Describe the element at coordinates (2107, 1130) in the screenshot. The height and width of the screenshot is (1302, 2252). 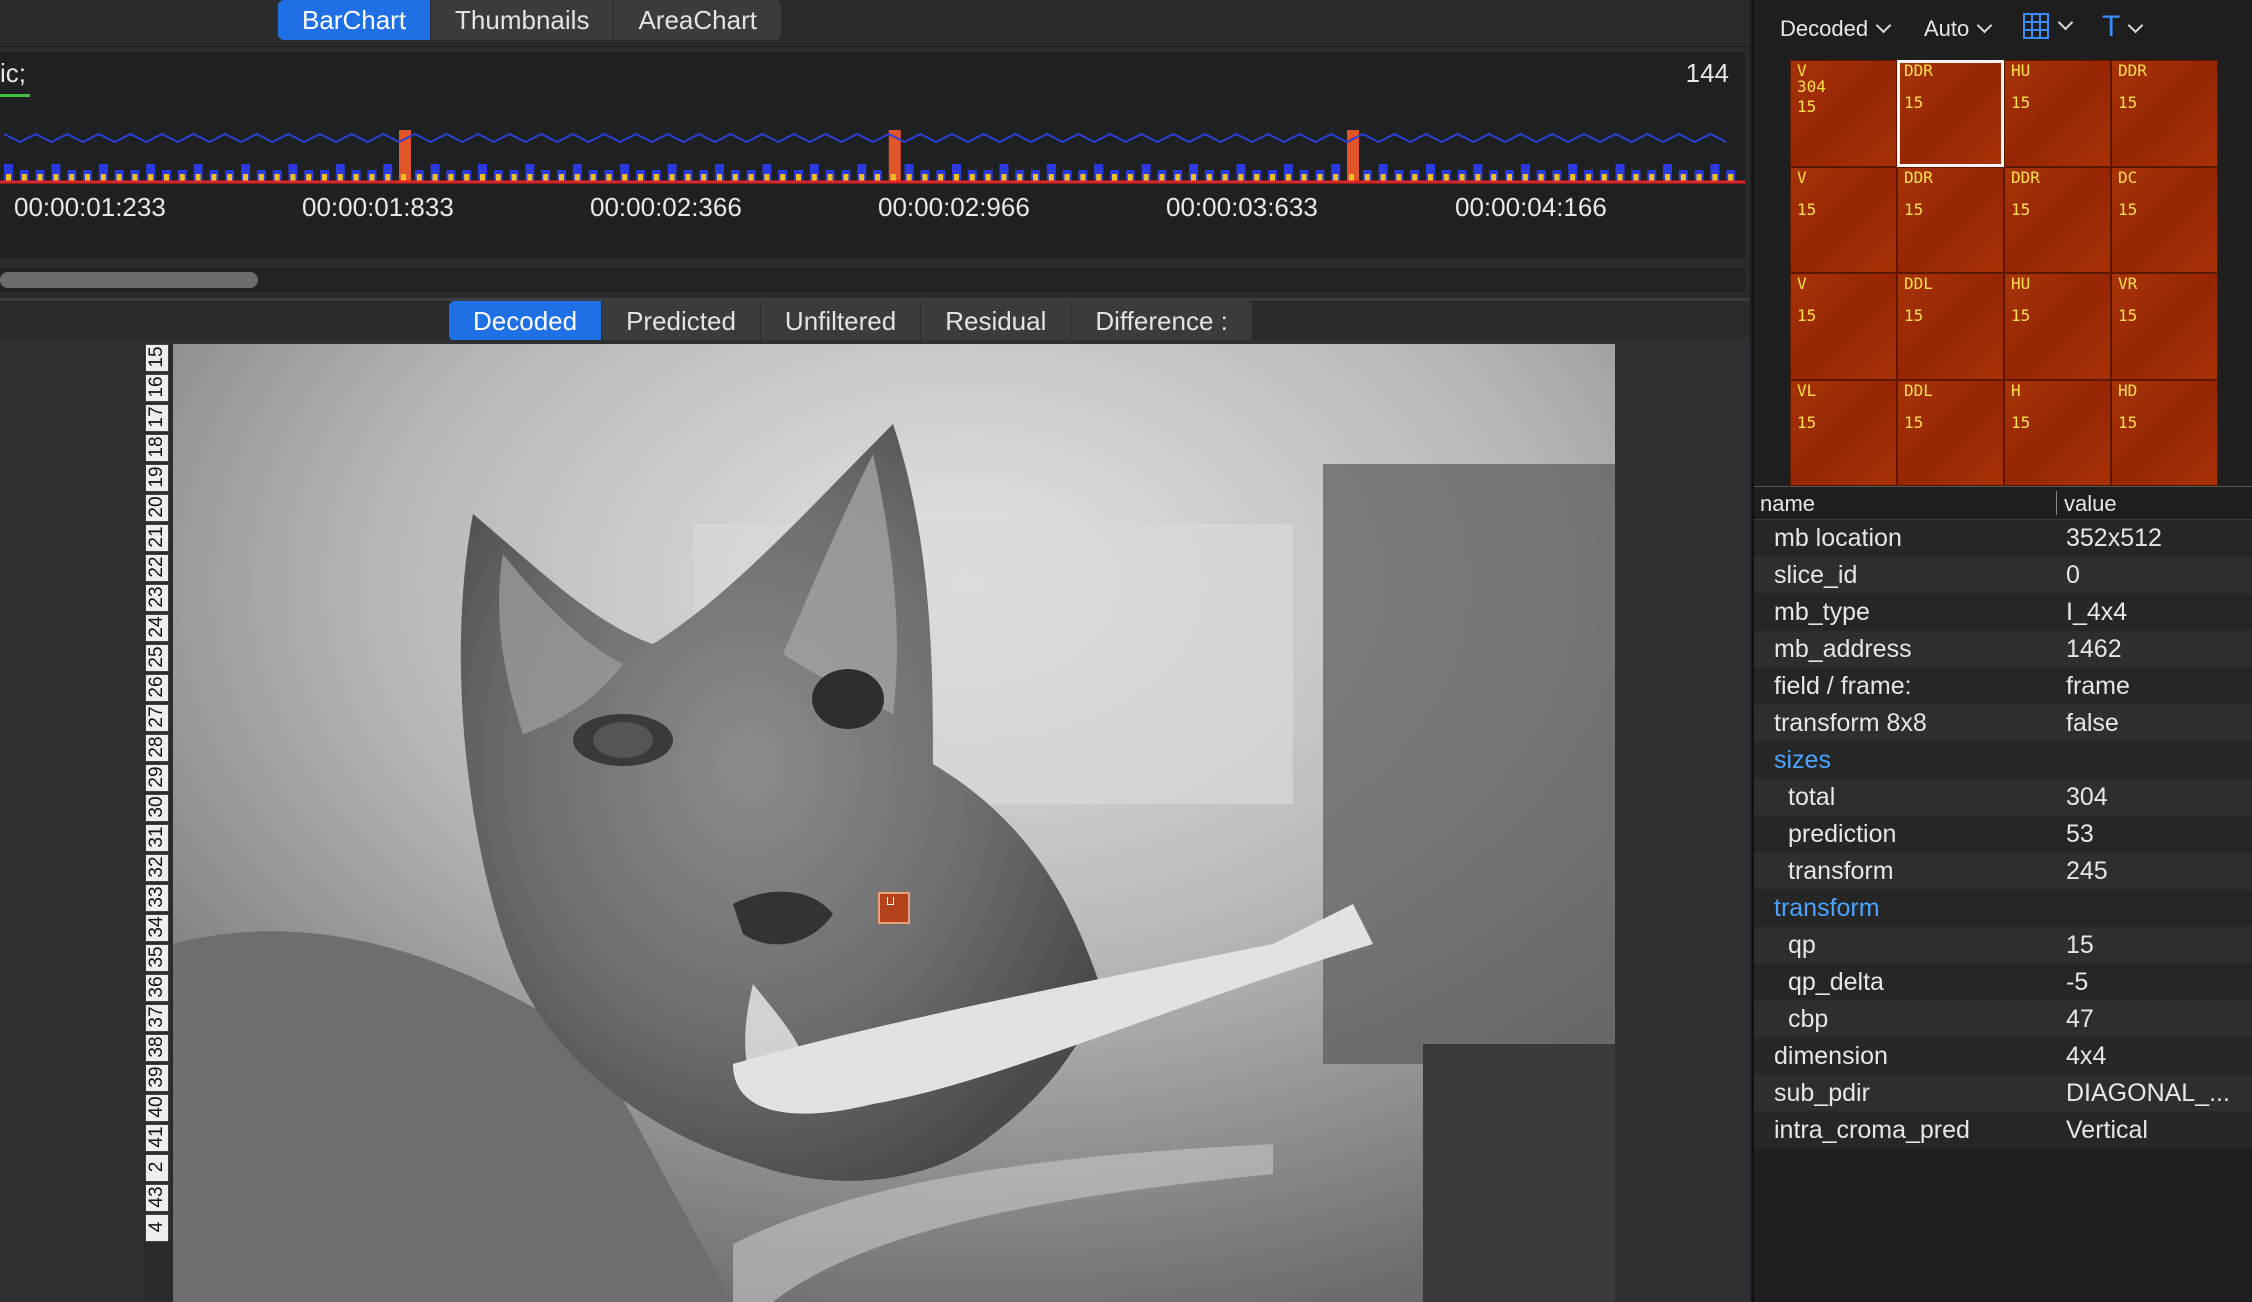
I see `property-value: Vertical` at that location.